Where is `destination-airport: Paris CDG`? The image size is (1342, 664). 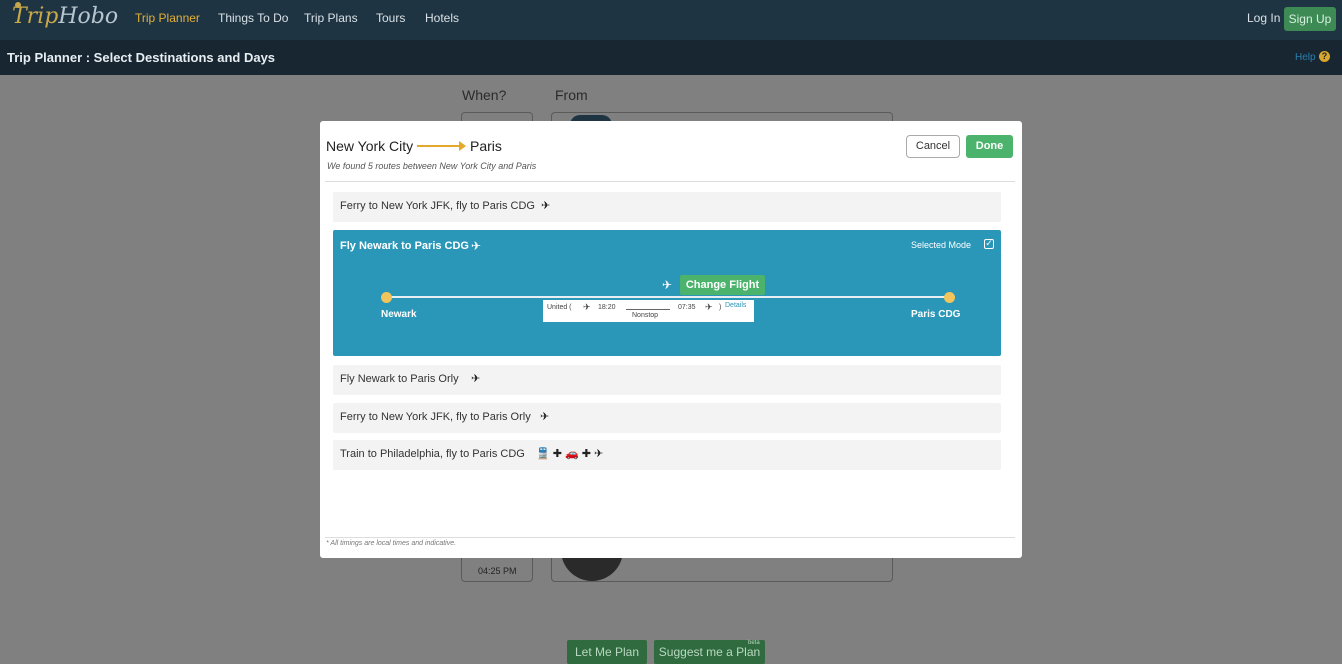
destination-airport: Paris CDG is located at coordinates (936, 314).